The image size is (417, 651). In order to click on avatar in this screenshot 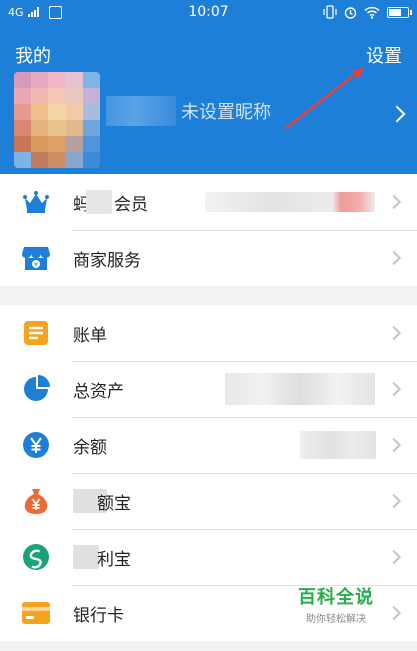, I will do `click(57, 120)`.